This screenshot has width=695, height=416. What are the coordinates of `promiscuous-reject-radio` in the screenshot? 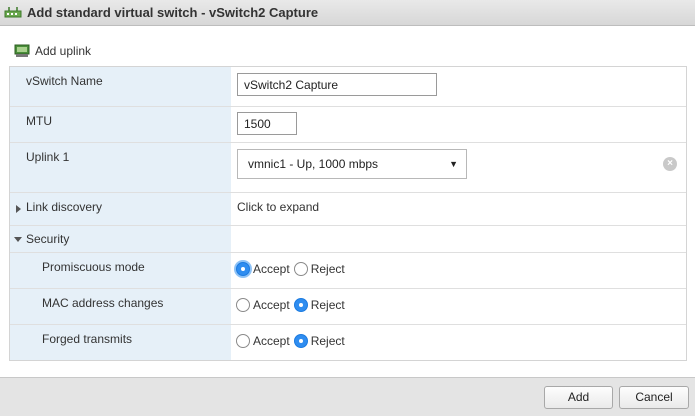 It's located at (300, 269).